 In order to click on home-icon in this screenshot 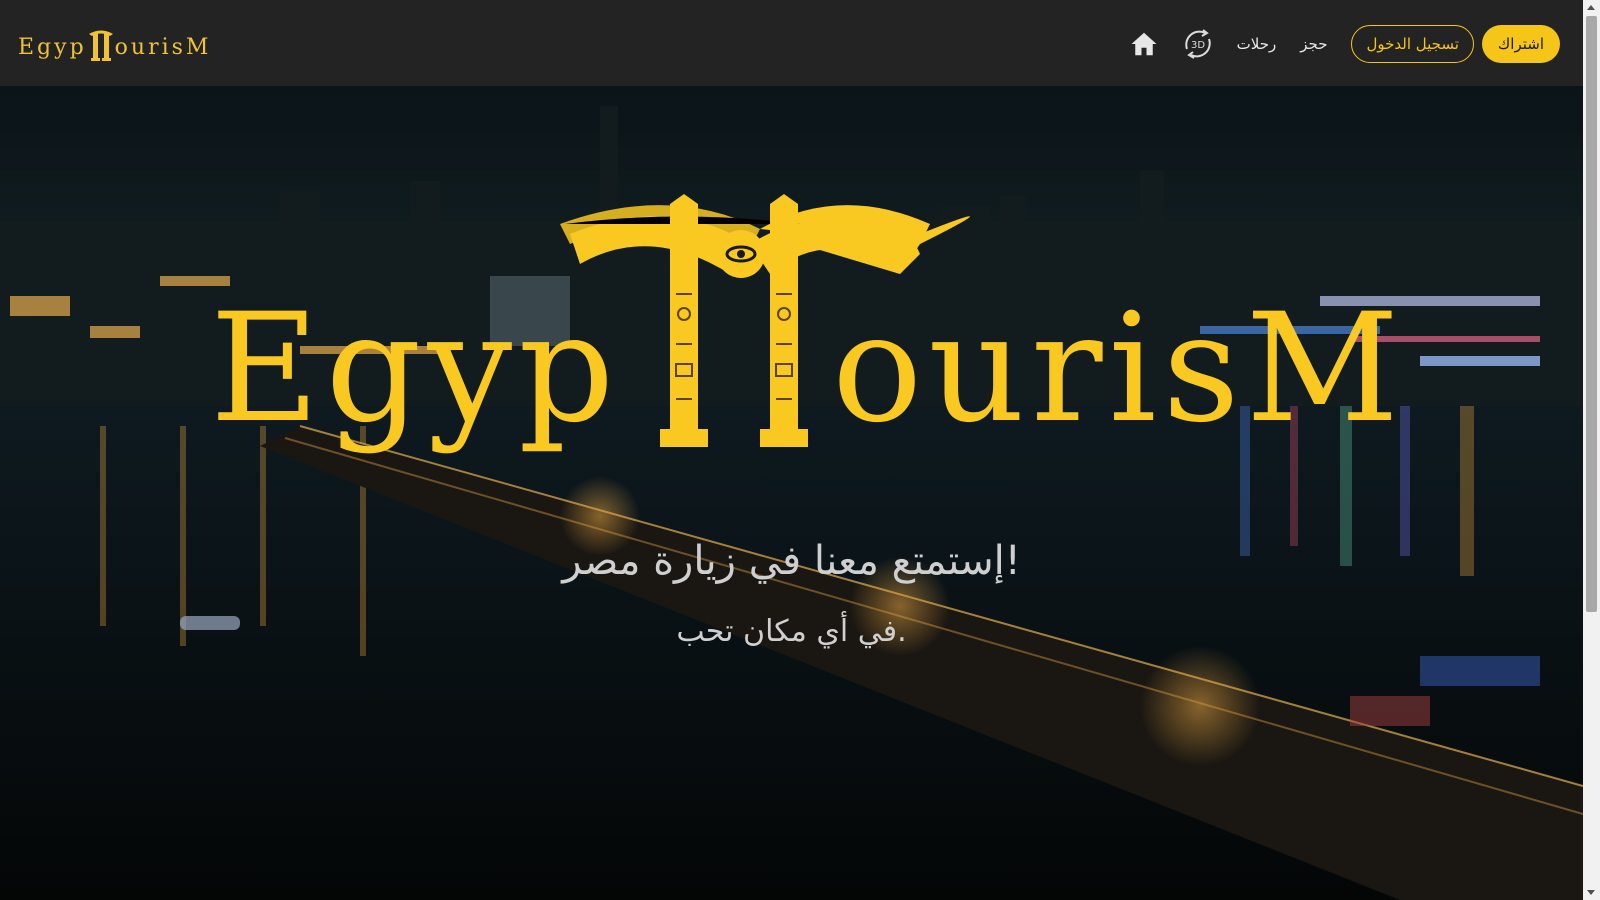, I will do `click(1144, 44)`.